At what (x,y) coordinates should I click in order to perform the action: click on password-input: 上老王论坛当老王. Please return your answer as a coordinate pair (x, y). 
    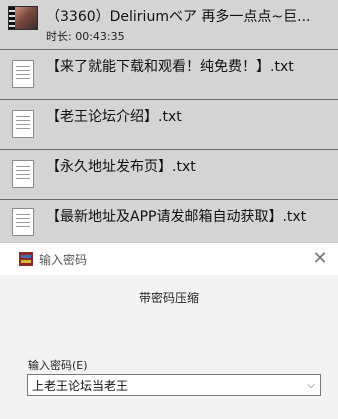
    Looking at the image, I should click on (165, 385).